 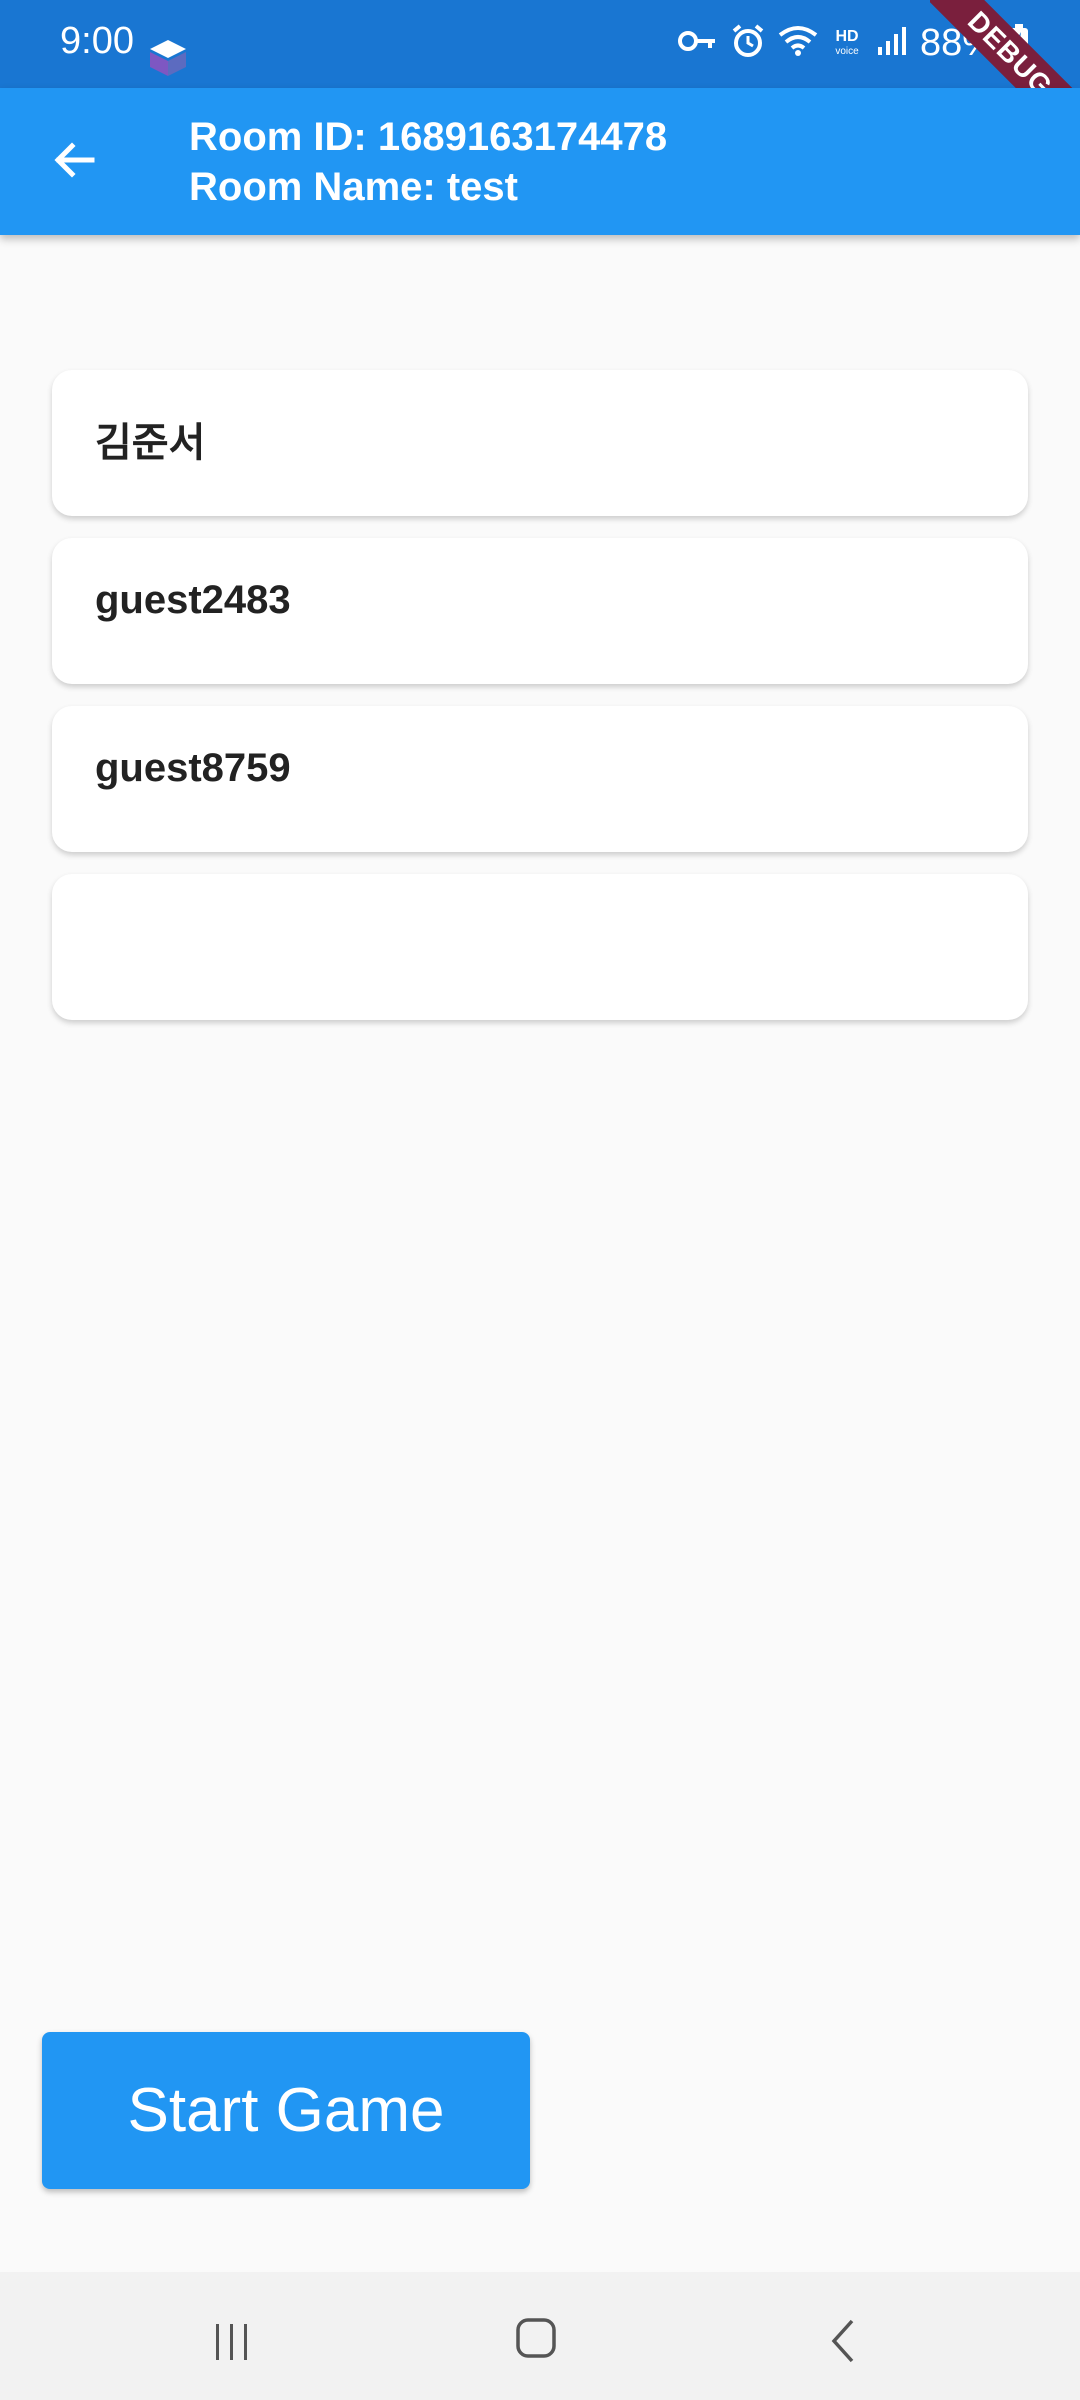 I want to click on status-bar: 9:00 HD voice 88%, so click(x=540, y=44).